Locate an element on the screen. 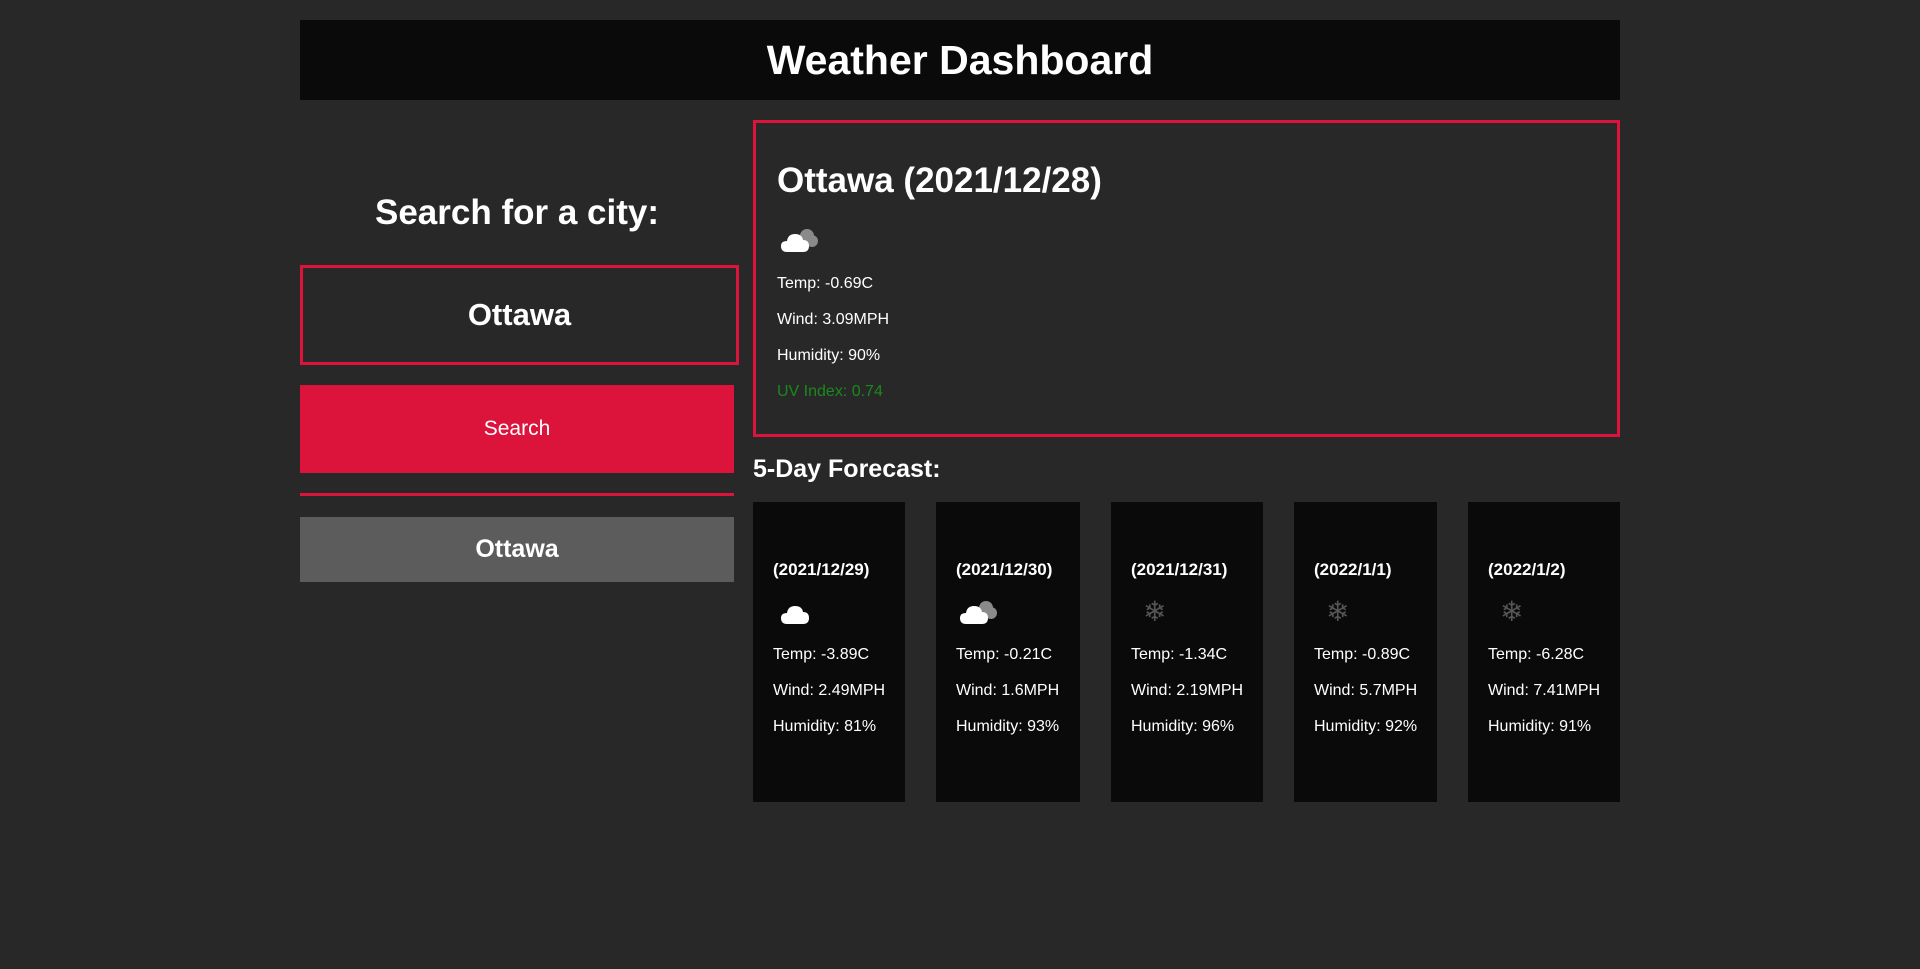 This screenshot has height=969, width=1920. forecast-heading: 5-Day Forecast: is located at coordinates (847, 469).